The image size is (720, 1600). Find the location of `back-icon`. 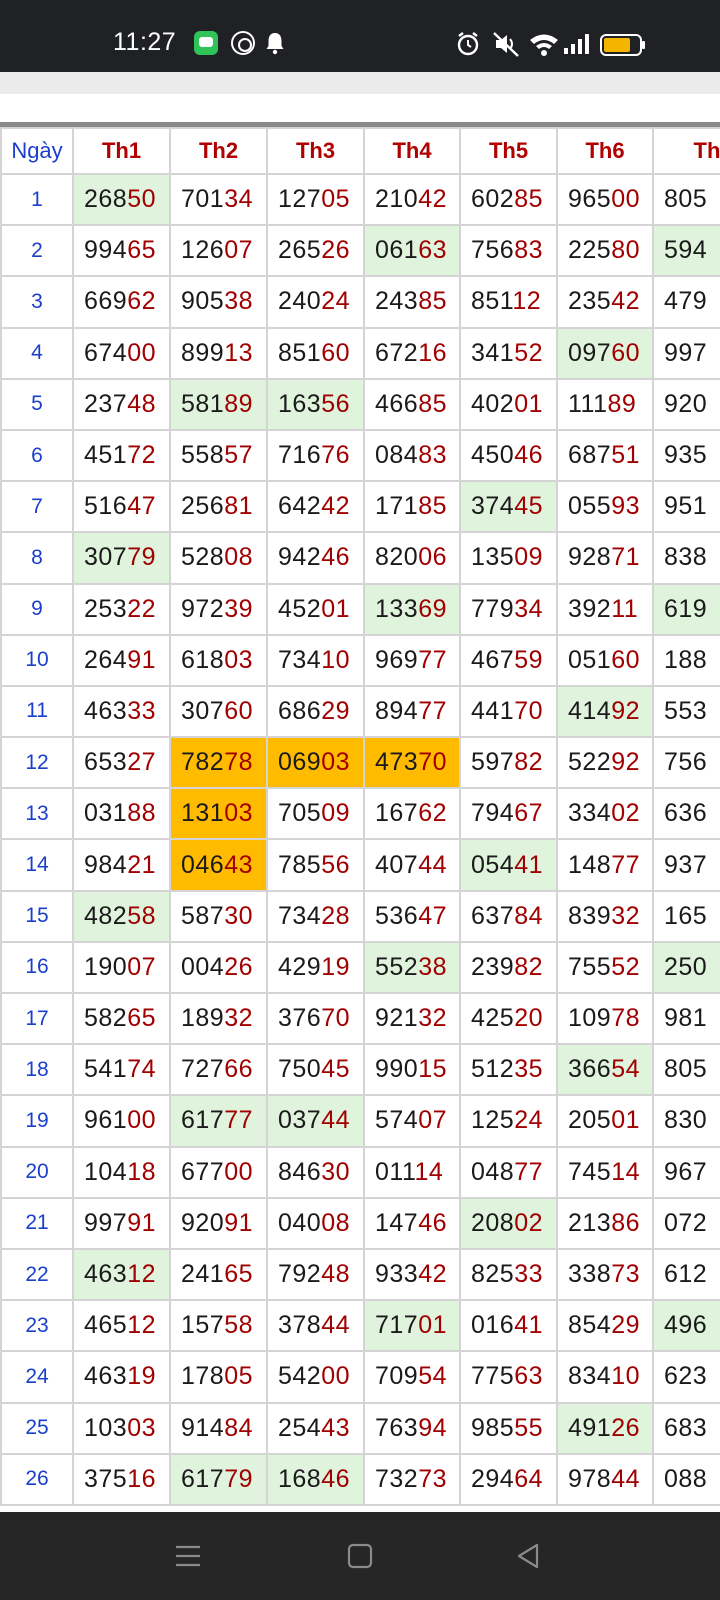

back-icon is located at coordinates (528, 1556).